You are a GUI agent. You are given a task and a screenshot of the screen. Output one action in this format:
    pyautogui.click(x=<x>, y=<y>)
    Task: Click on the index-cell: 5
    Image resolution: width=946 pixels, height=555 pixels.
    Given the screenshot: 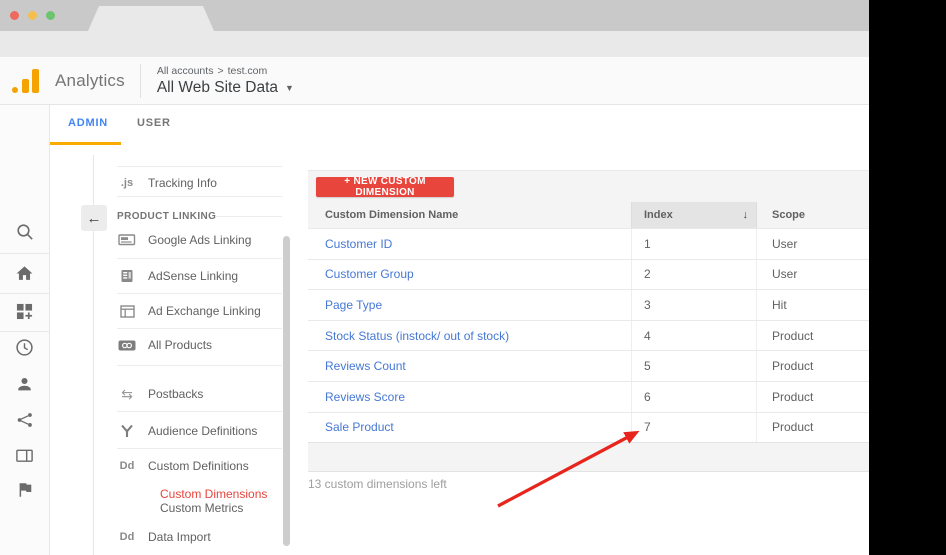 What is the action you would take?
    pyautogui.click(x=694, y=366)
    